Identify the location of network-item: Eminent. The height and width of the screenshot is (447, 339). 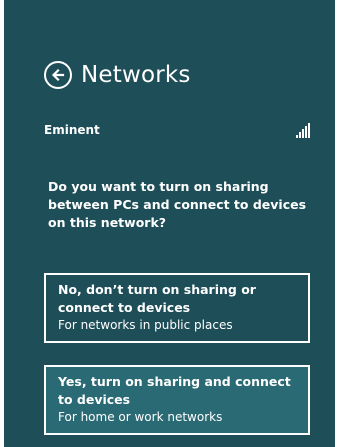
(177, 130).